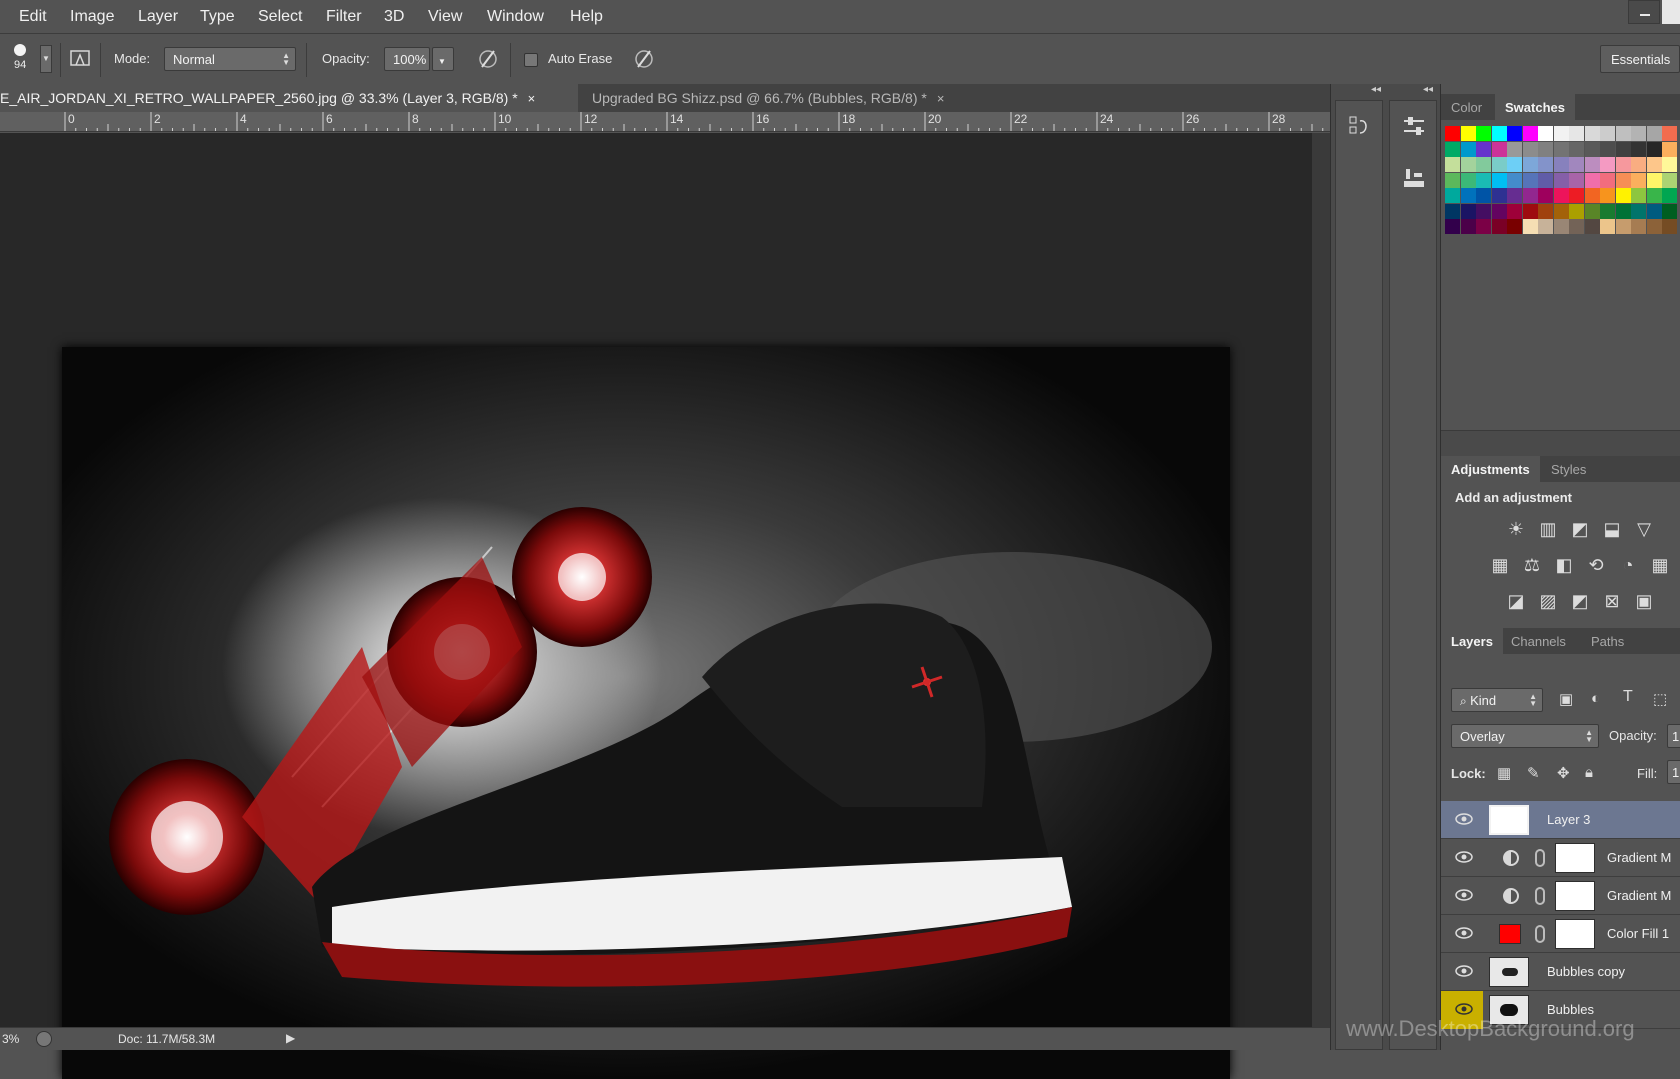 This screenshot has height=1079, width=1680. I want to click on zoom-level: 3%, so click(10, 1039).